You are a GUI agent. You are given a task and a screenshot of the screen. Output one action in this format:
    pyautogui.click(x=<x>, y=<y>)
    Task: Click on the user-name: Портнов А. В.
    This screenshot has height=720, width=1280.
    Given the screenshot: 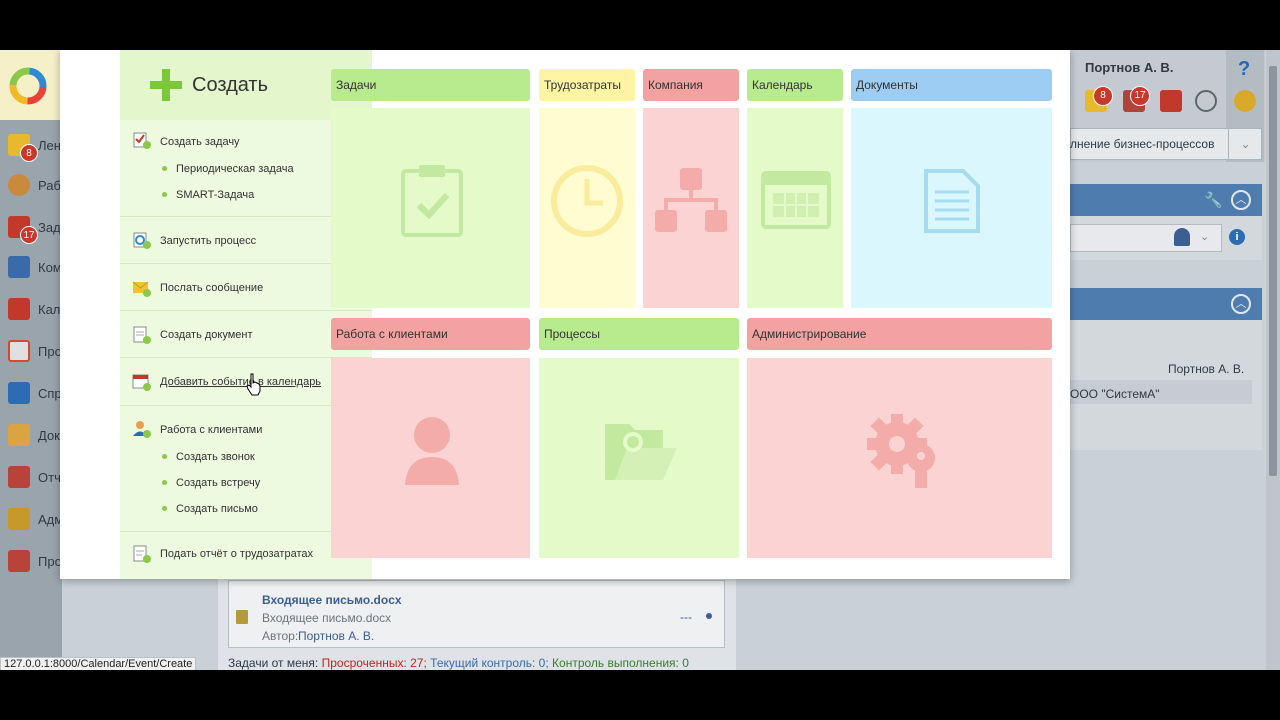 What is the action you would take?
    pyautogui.click(x=1129, y=67)
    